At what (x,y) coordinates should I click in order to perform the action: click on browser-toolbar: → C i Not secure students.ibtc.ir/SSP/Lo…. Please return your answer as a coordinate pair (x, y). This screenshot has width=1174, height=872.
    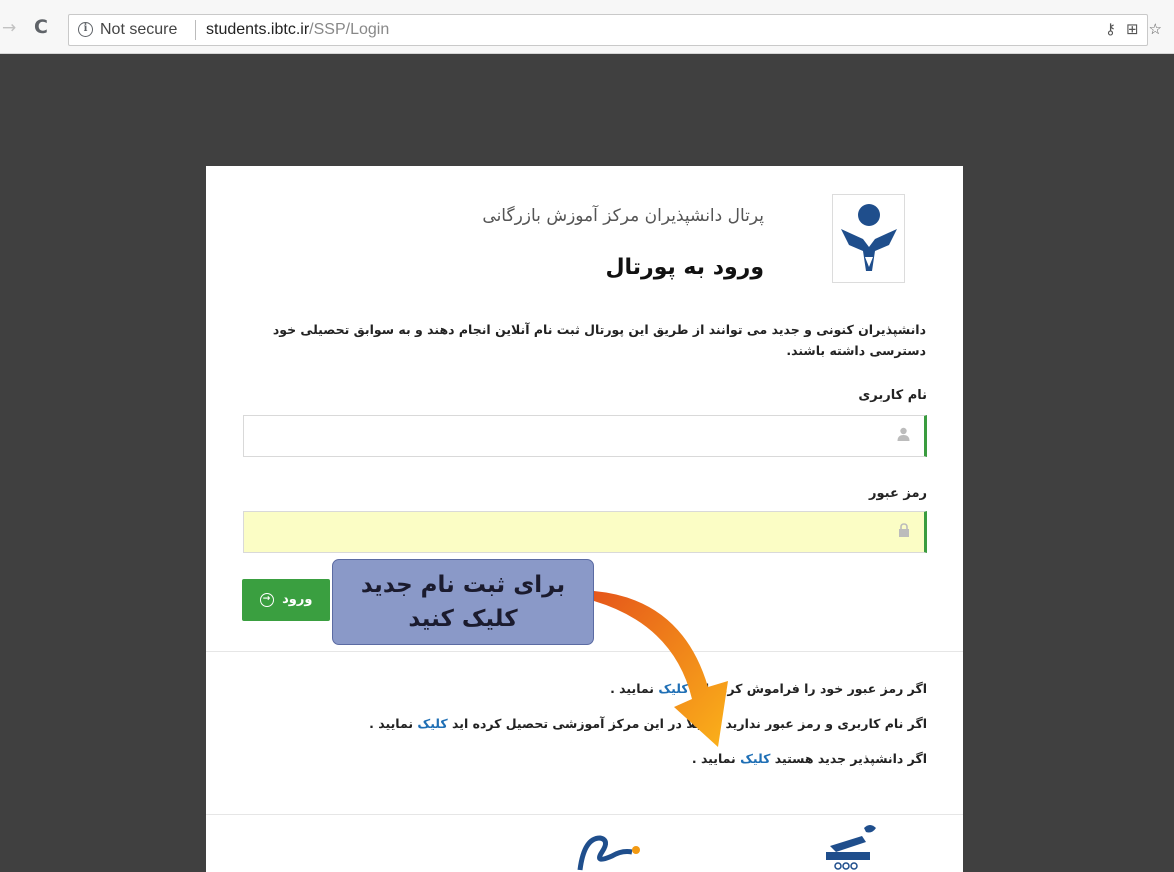
    Looking at the image, I should click on (587, 27).